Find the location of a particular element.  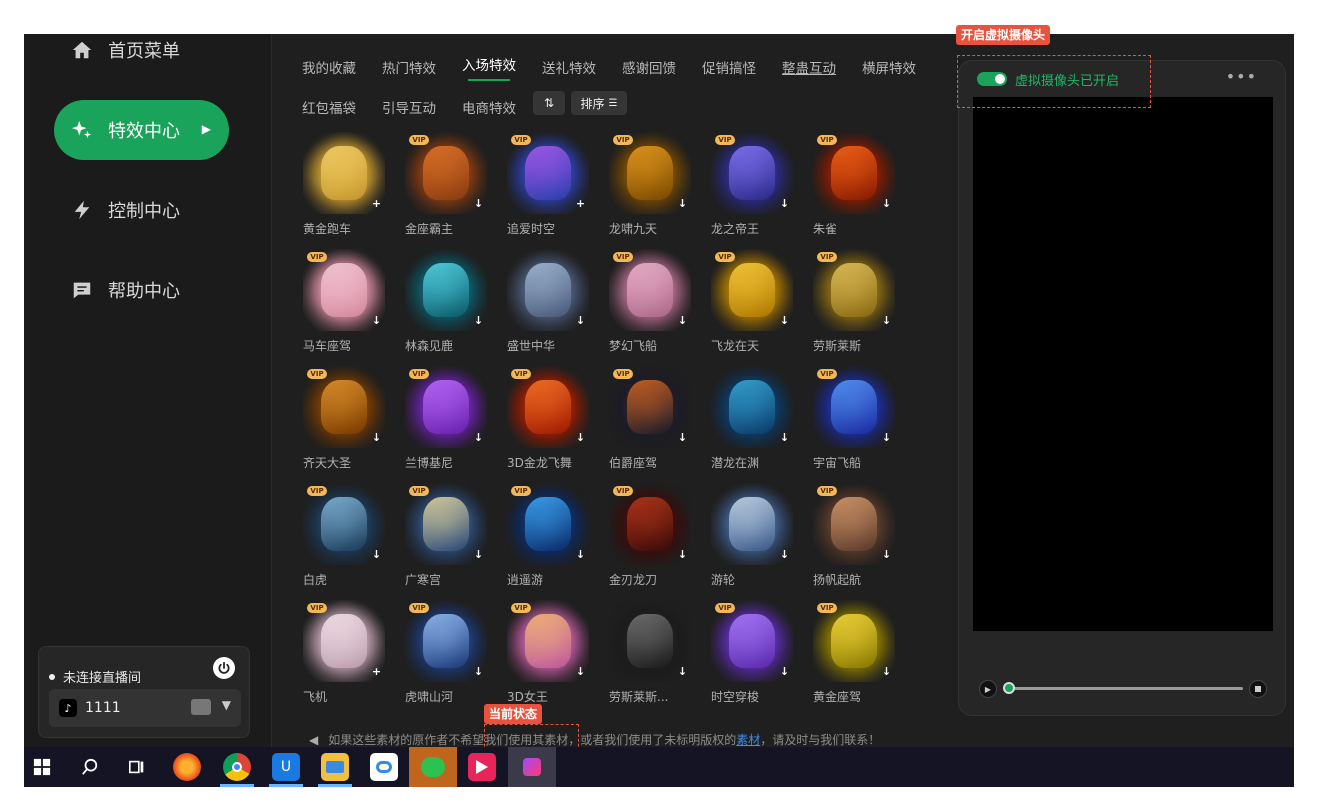

sidebar-item-home: 首页菜单 is located at coordinates (141, 57).